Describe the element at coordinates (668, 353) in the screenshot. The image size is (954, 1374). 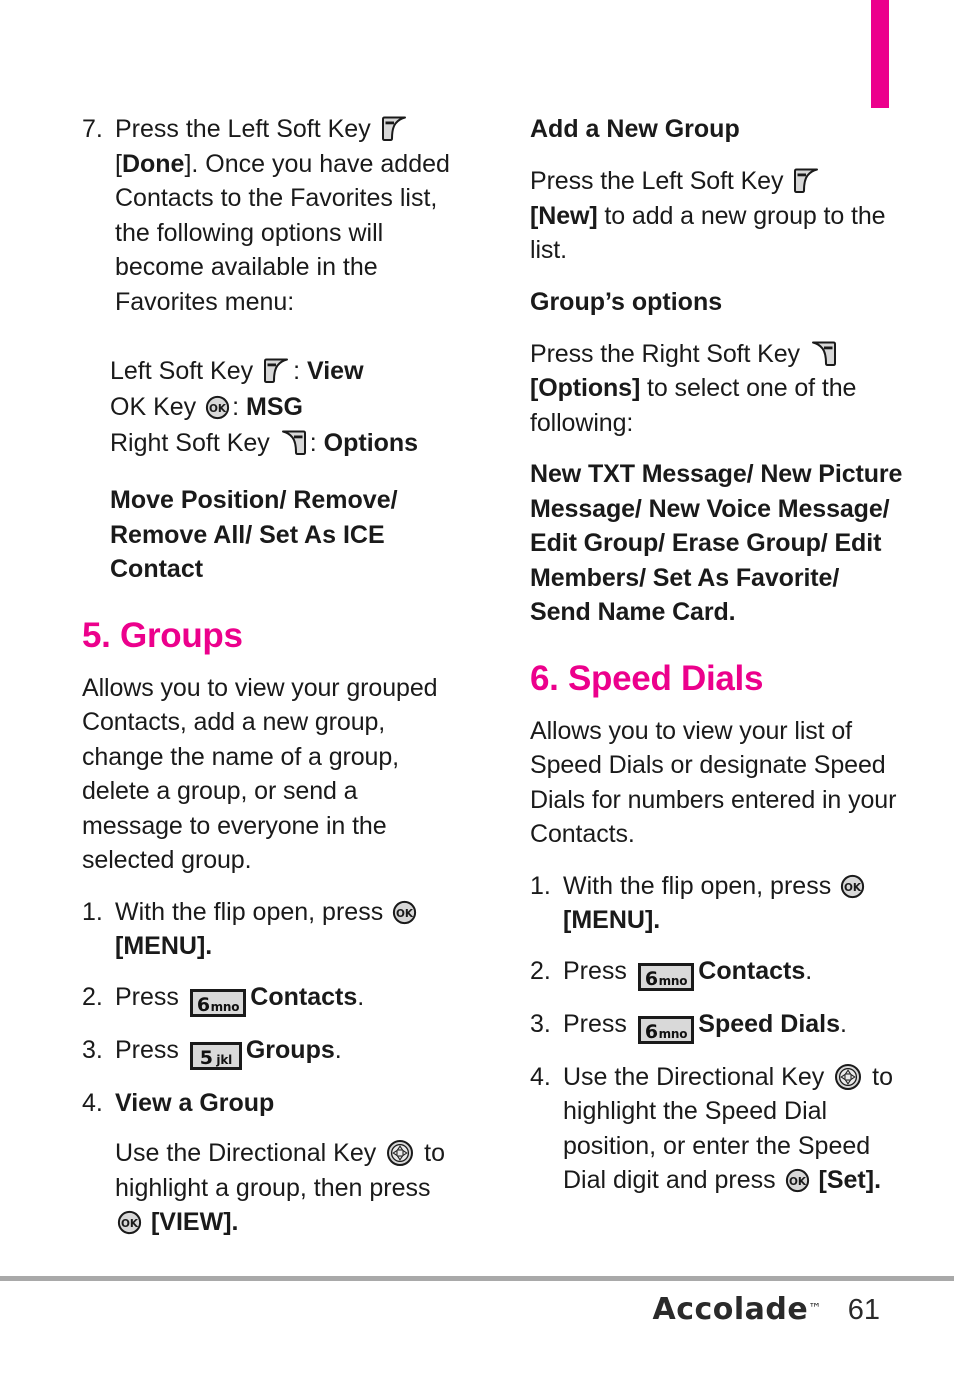
I see `instruction-text: Press the Right Soft Key` at that location.